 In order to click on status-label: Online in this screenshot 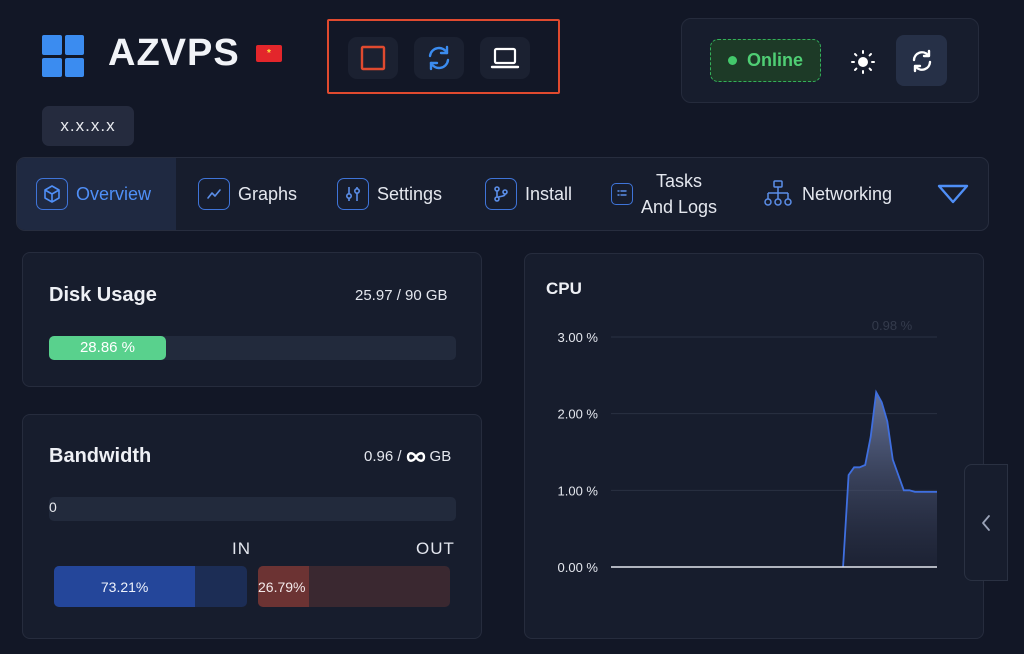, I will do `click(774, 60)`.